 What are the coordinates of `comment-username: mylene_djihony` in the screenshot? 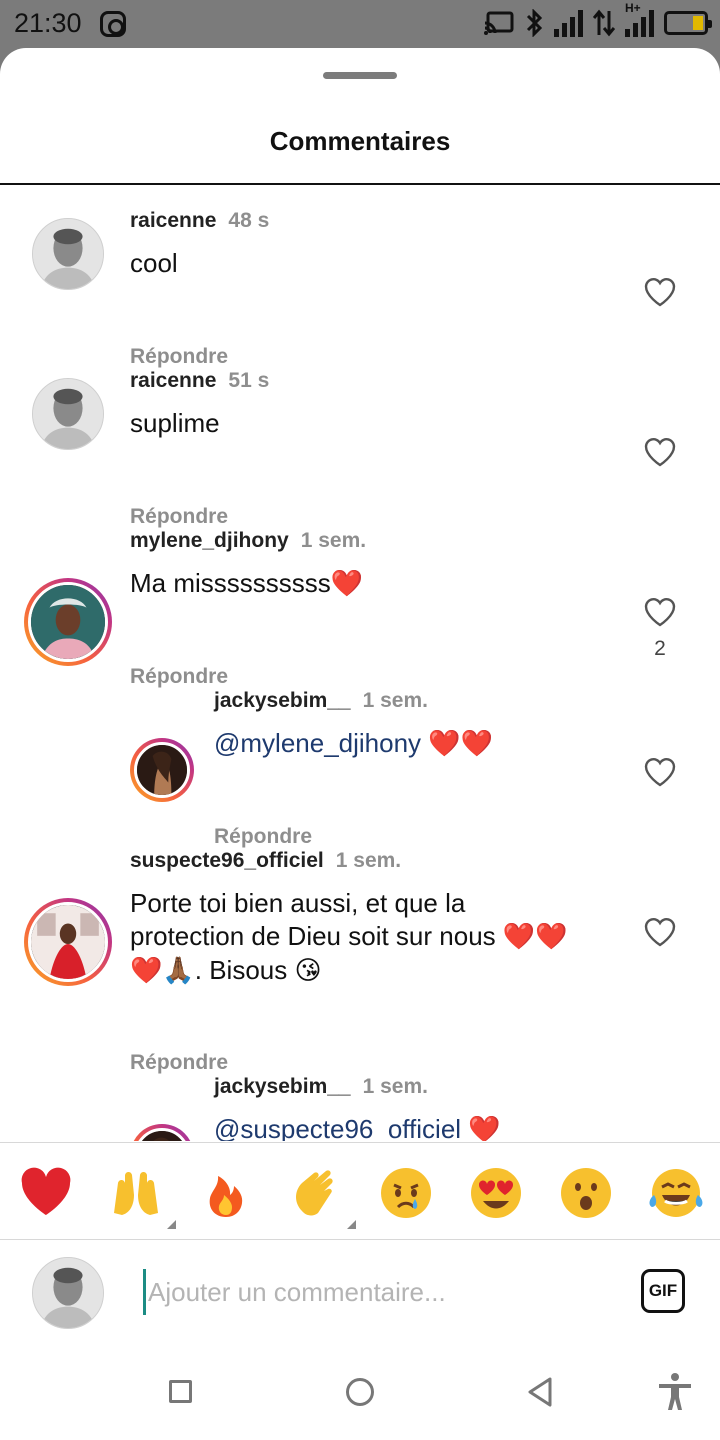 It's located at (209, 540).